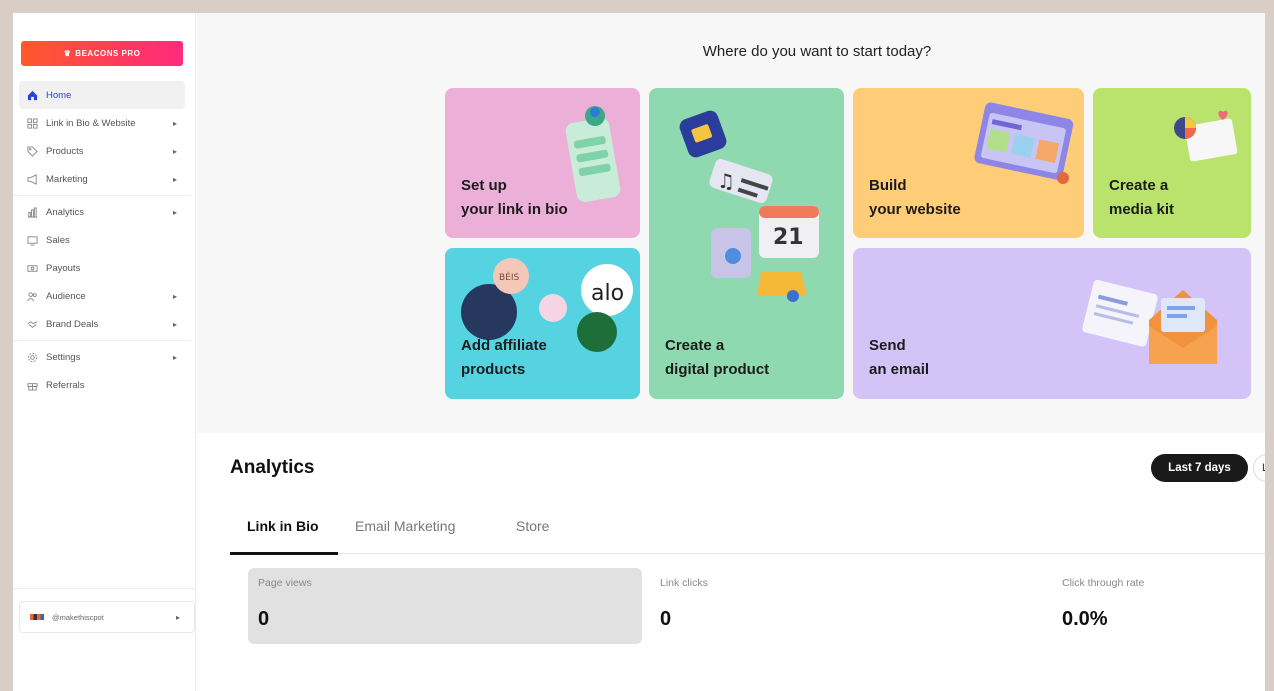  I want to click on sidebar-item-label: Brand Deals, so click(72, 324).